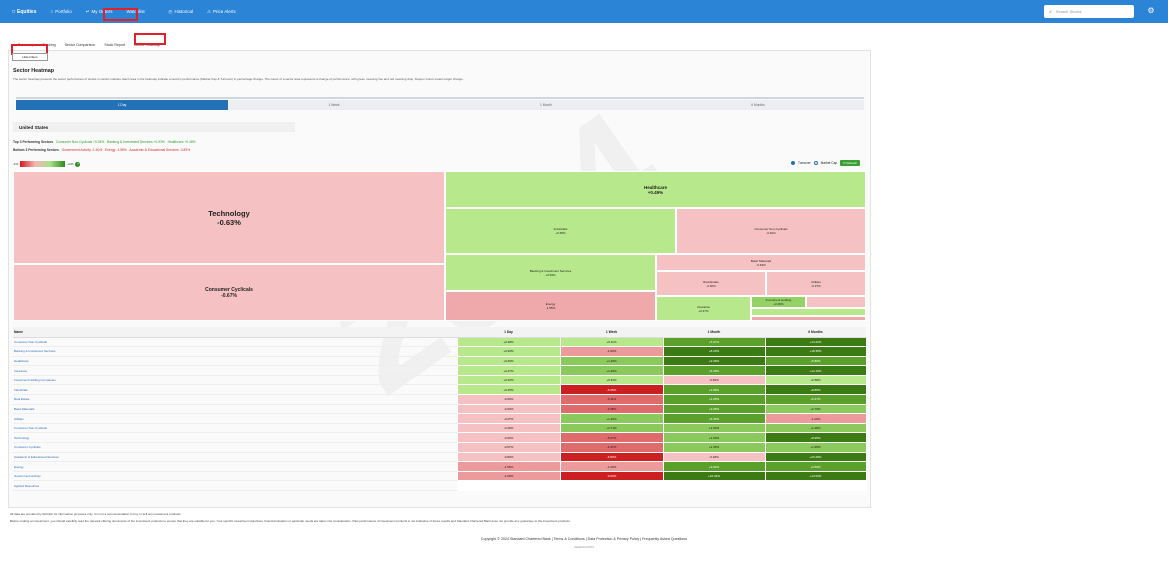 This screenshot has width=1168, height=569. I want to click on treemap-cell-insurance: Insurance +0.47%, so click(703, 308).